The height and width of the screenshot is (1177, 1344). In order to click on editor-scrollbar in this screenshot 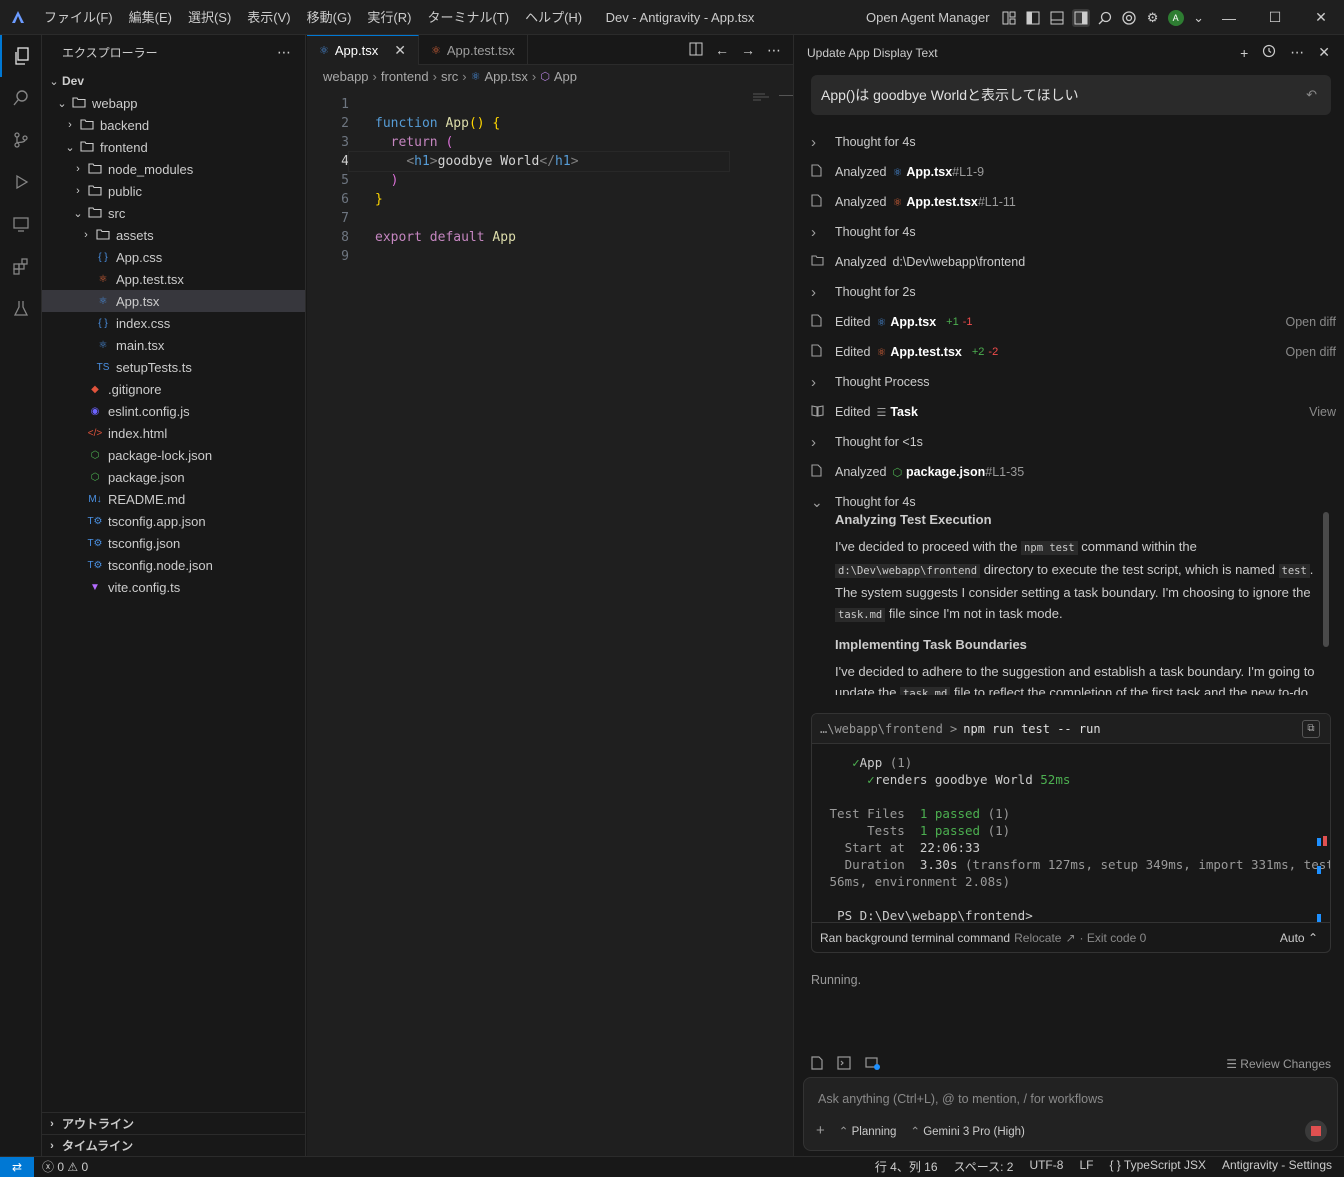, I will do `click(786, 100)`.